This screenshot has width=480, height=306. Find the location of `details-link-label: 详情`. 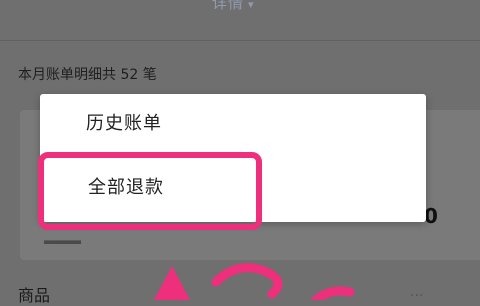

details-link-label: 详情 is located at coordinates (228, 6).